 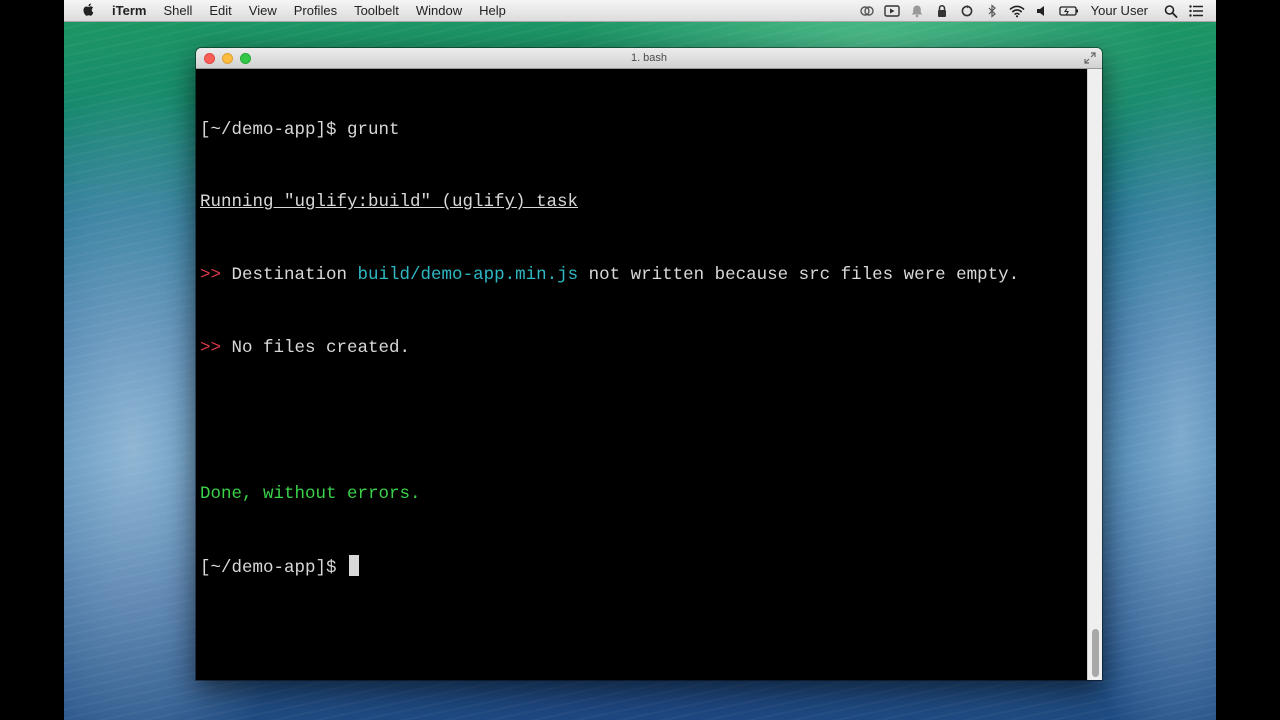 What do you see at coordinates (1196, 11) in the screenshot?
I see `notification-center-icon` at bounding box center [1196, 11].